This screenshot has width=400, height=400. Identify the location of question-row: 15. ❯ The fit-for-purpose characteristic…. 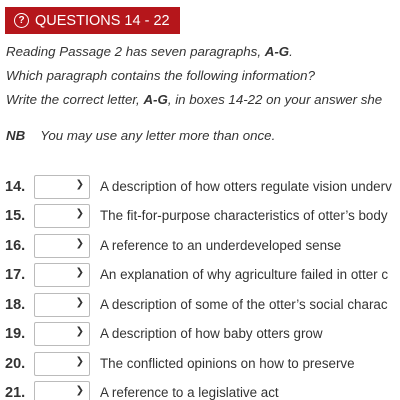
(200, 215).